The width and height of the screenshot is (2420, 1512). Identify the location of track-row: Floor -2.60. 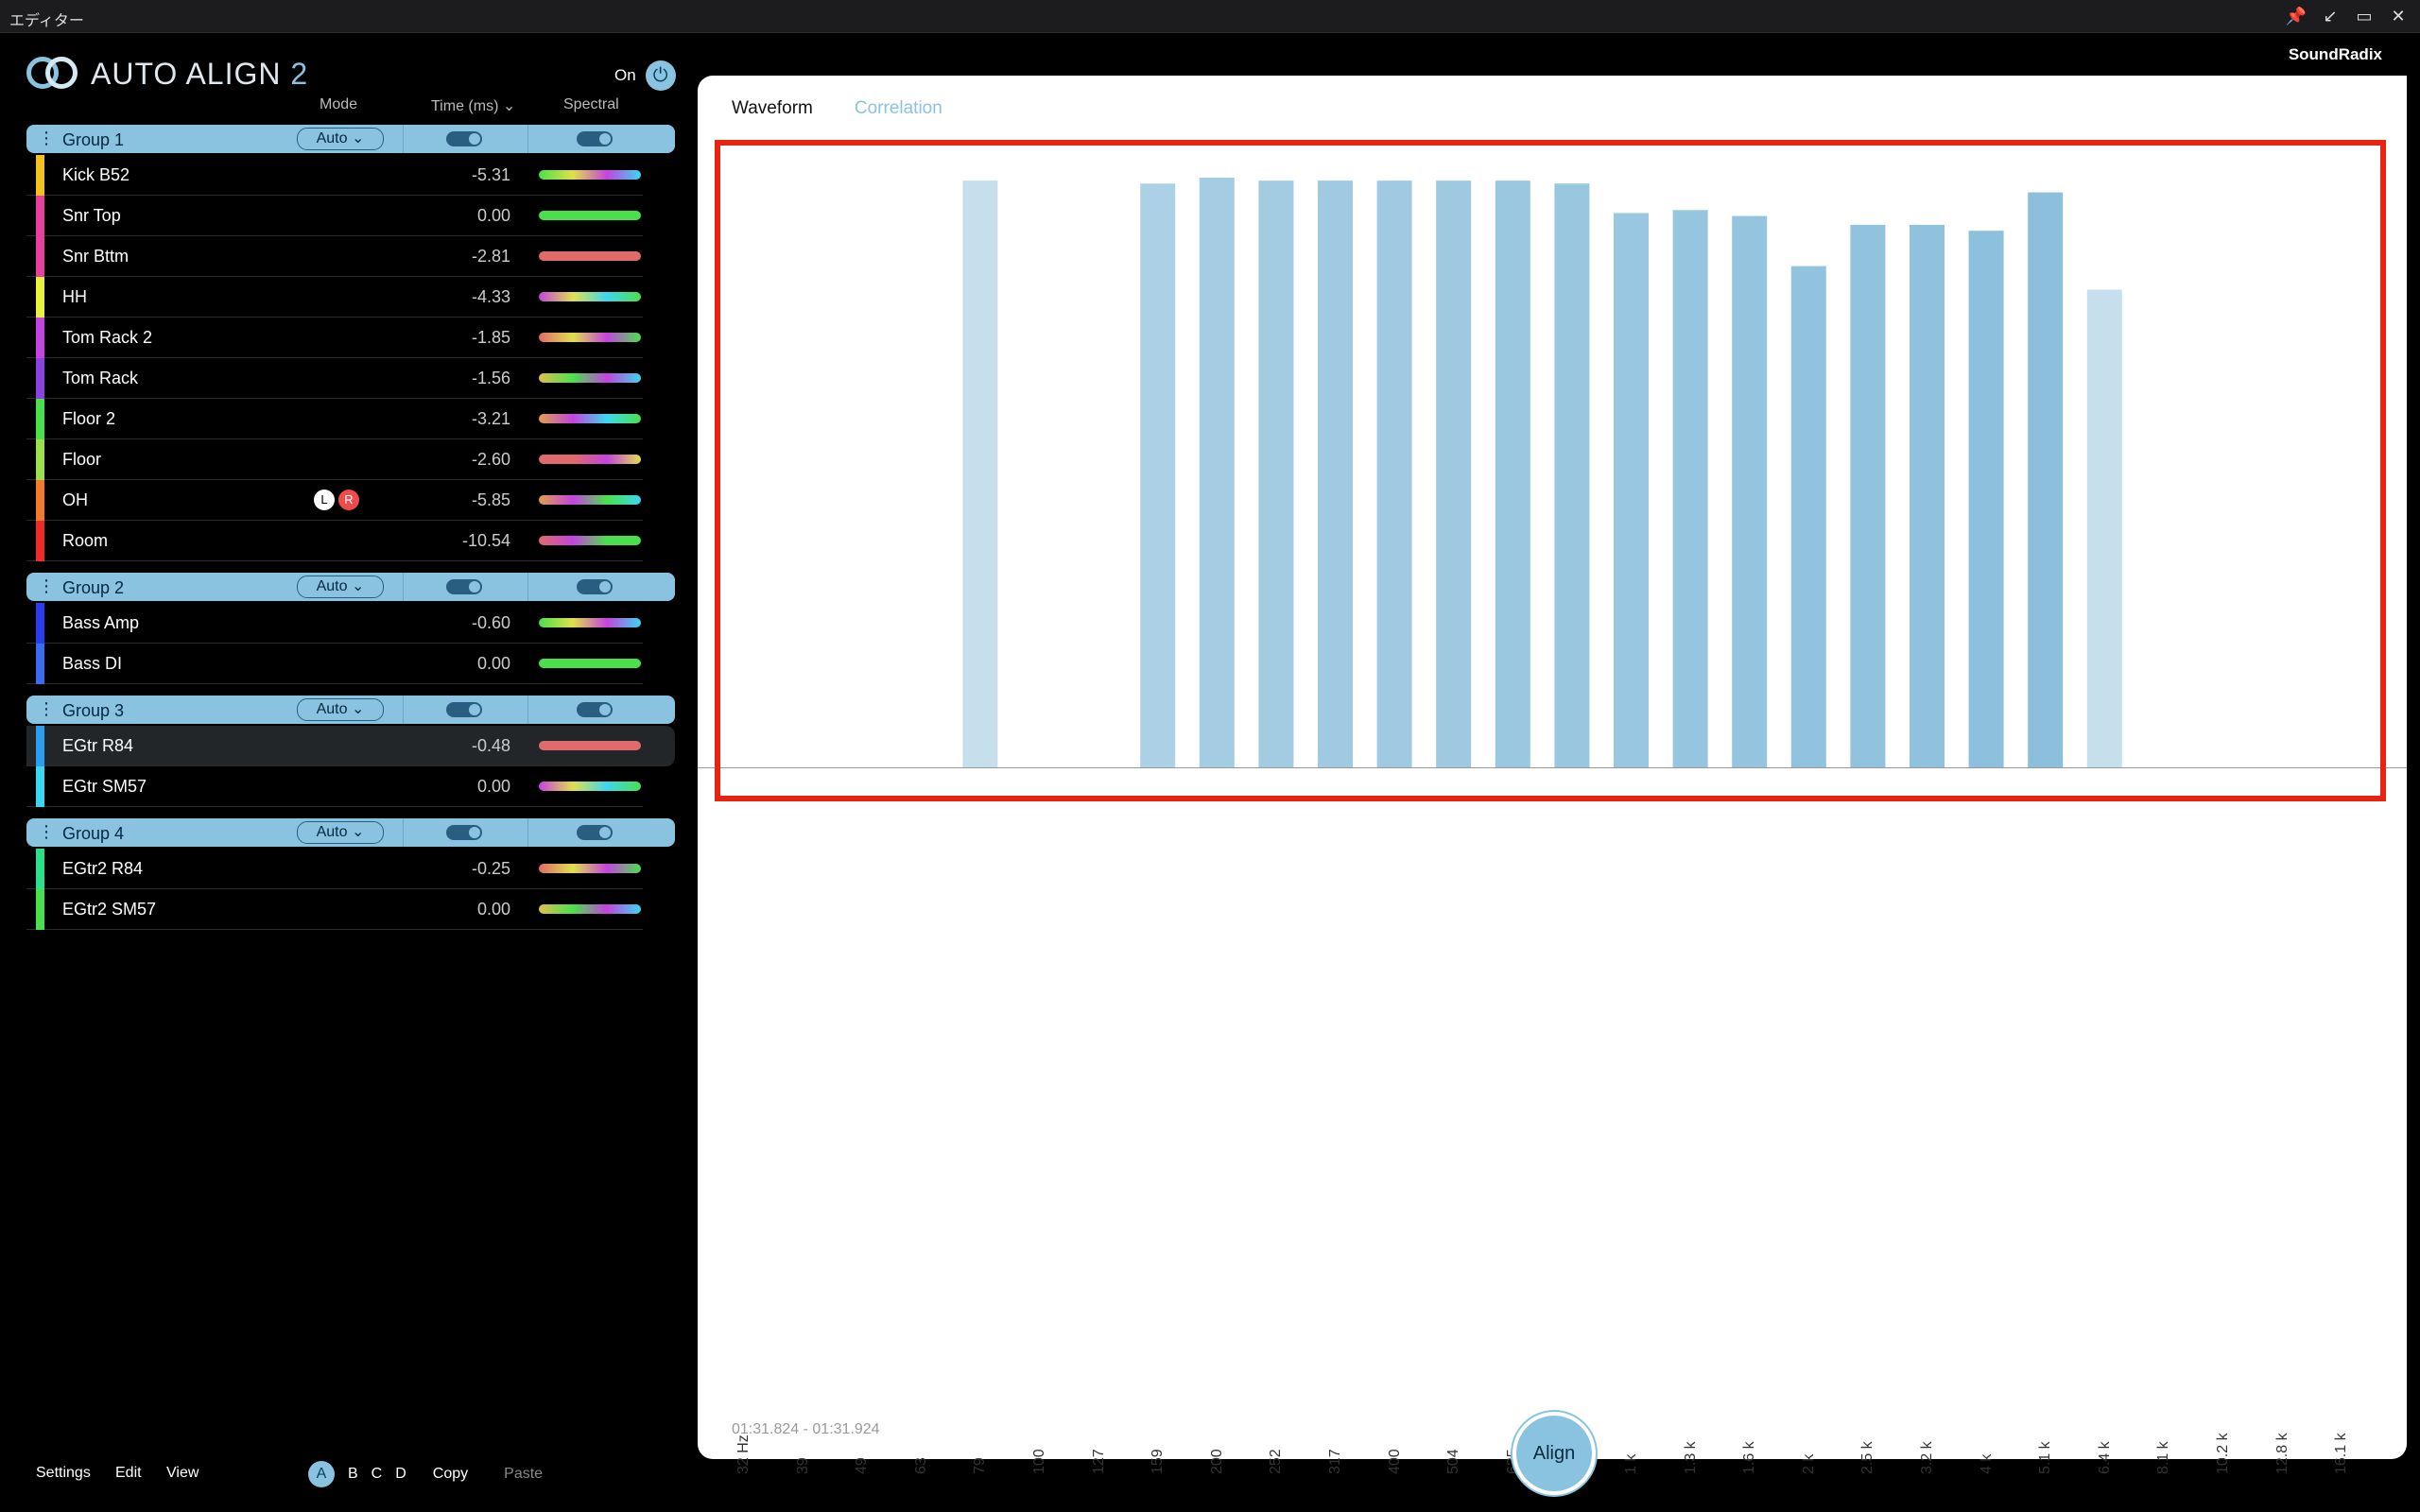
(334, 459).